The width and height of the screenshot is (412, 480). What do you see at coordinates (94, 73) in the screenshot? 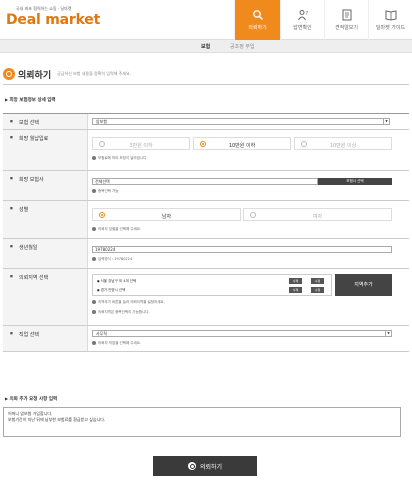
I see `page-subtitle: 궁금하신 보험 내용을 정확히 입력해 주세요.` at bounding box center [94, 73].